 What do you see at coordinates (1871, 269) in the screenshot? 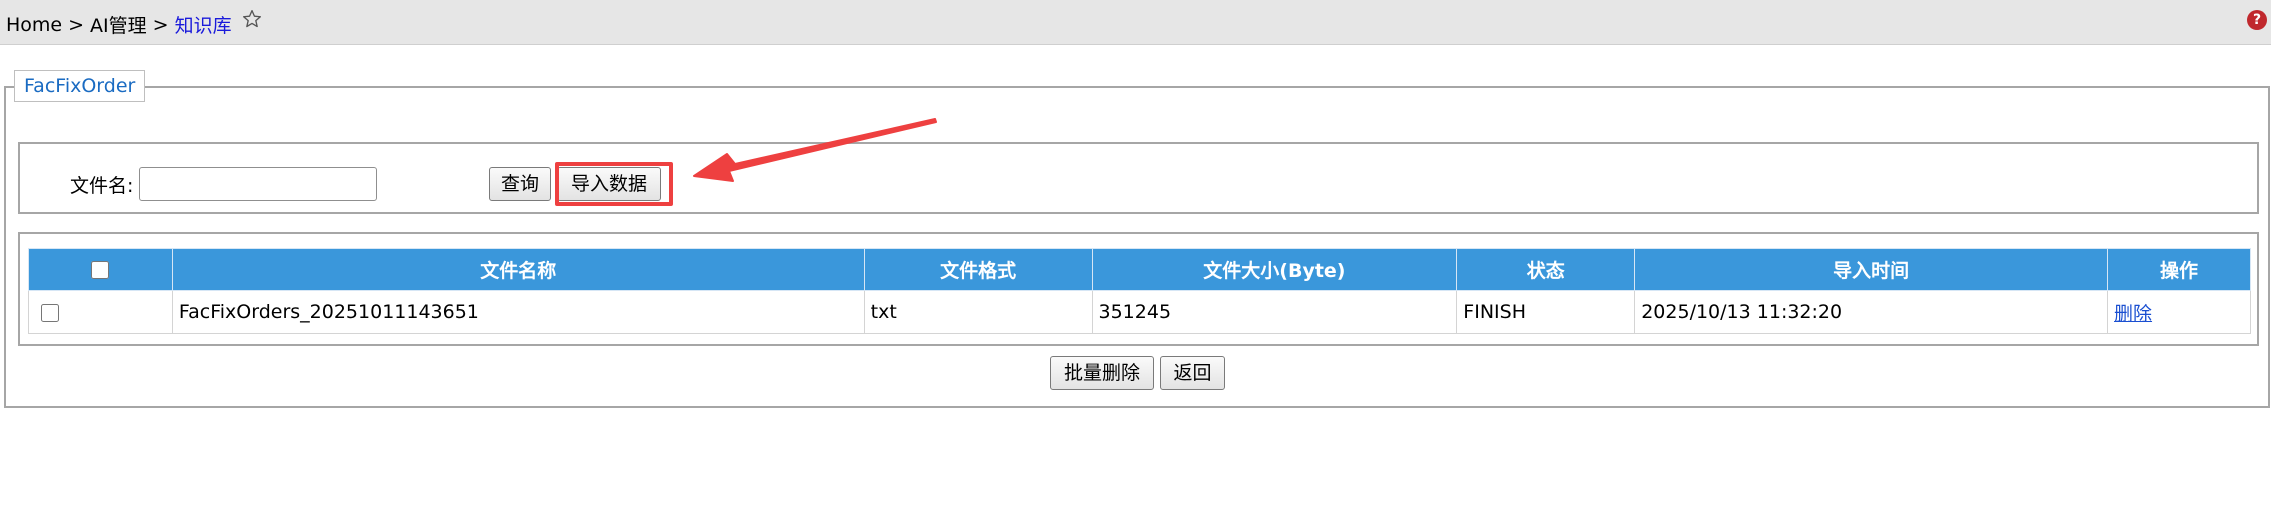
I see `column-header-import-time: 导入时间` at bounding box center [1871, 269].